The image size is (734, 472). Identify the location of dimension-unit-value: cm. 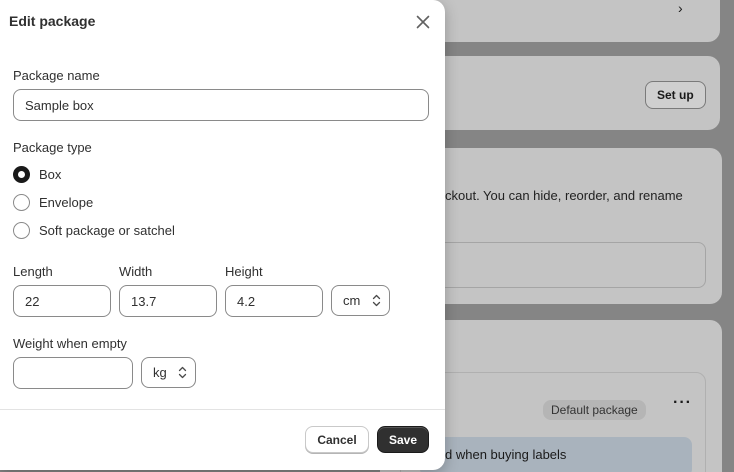
(352, 300).